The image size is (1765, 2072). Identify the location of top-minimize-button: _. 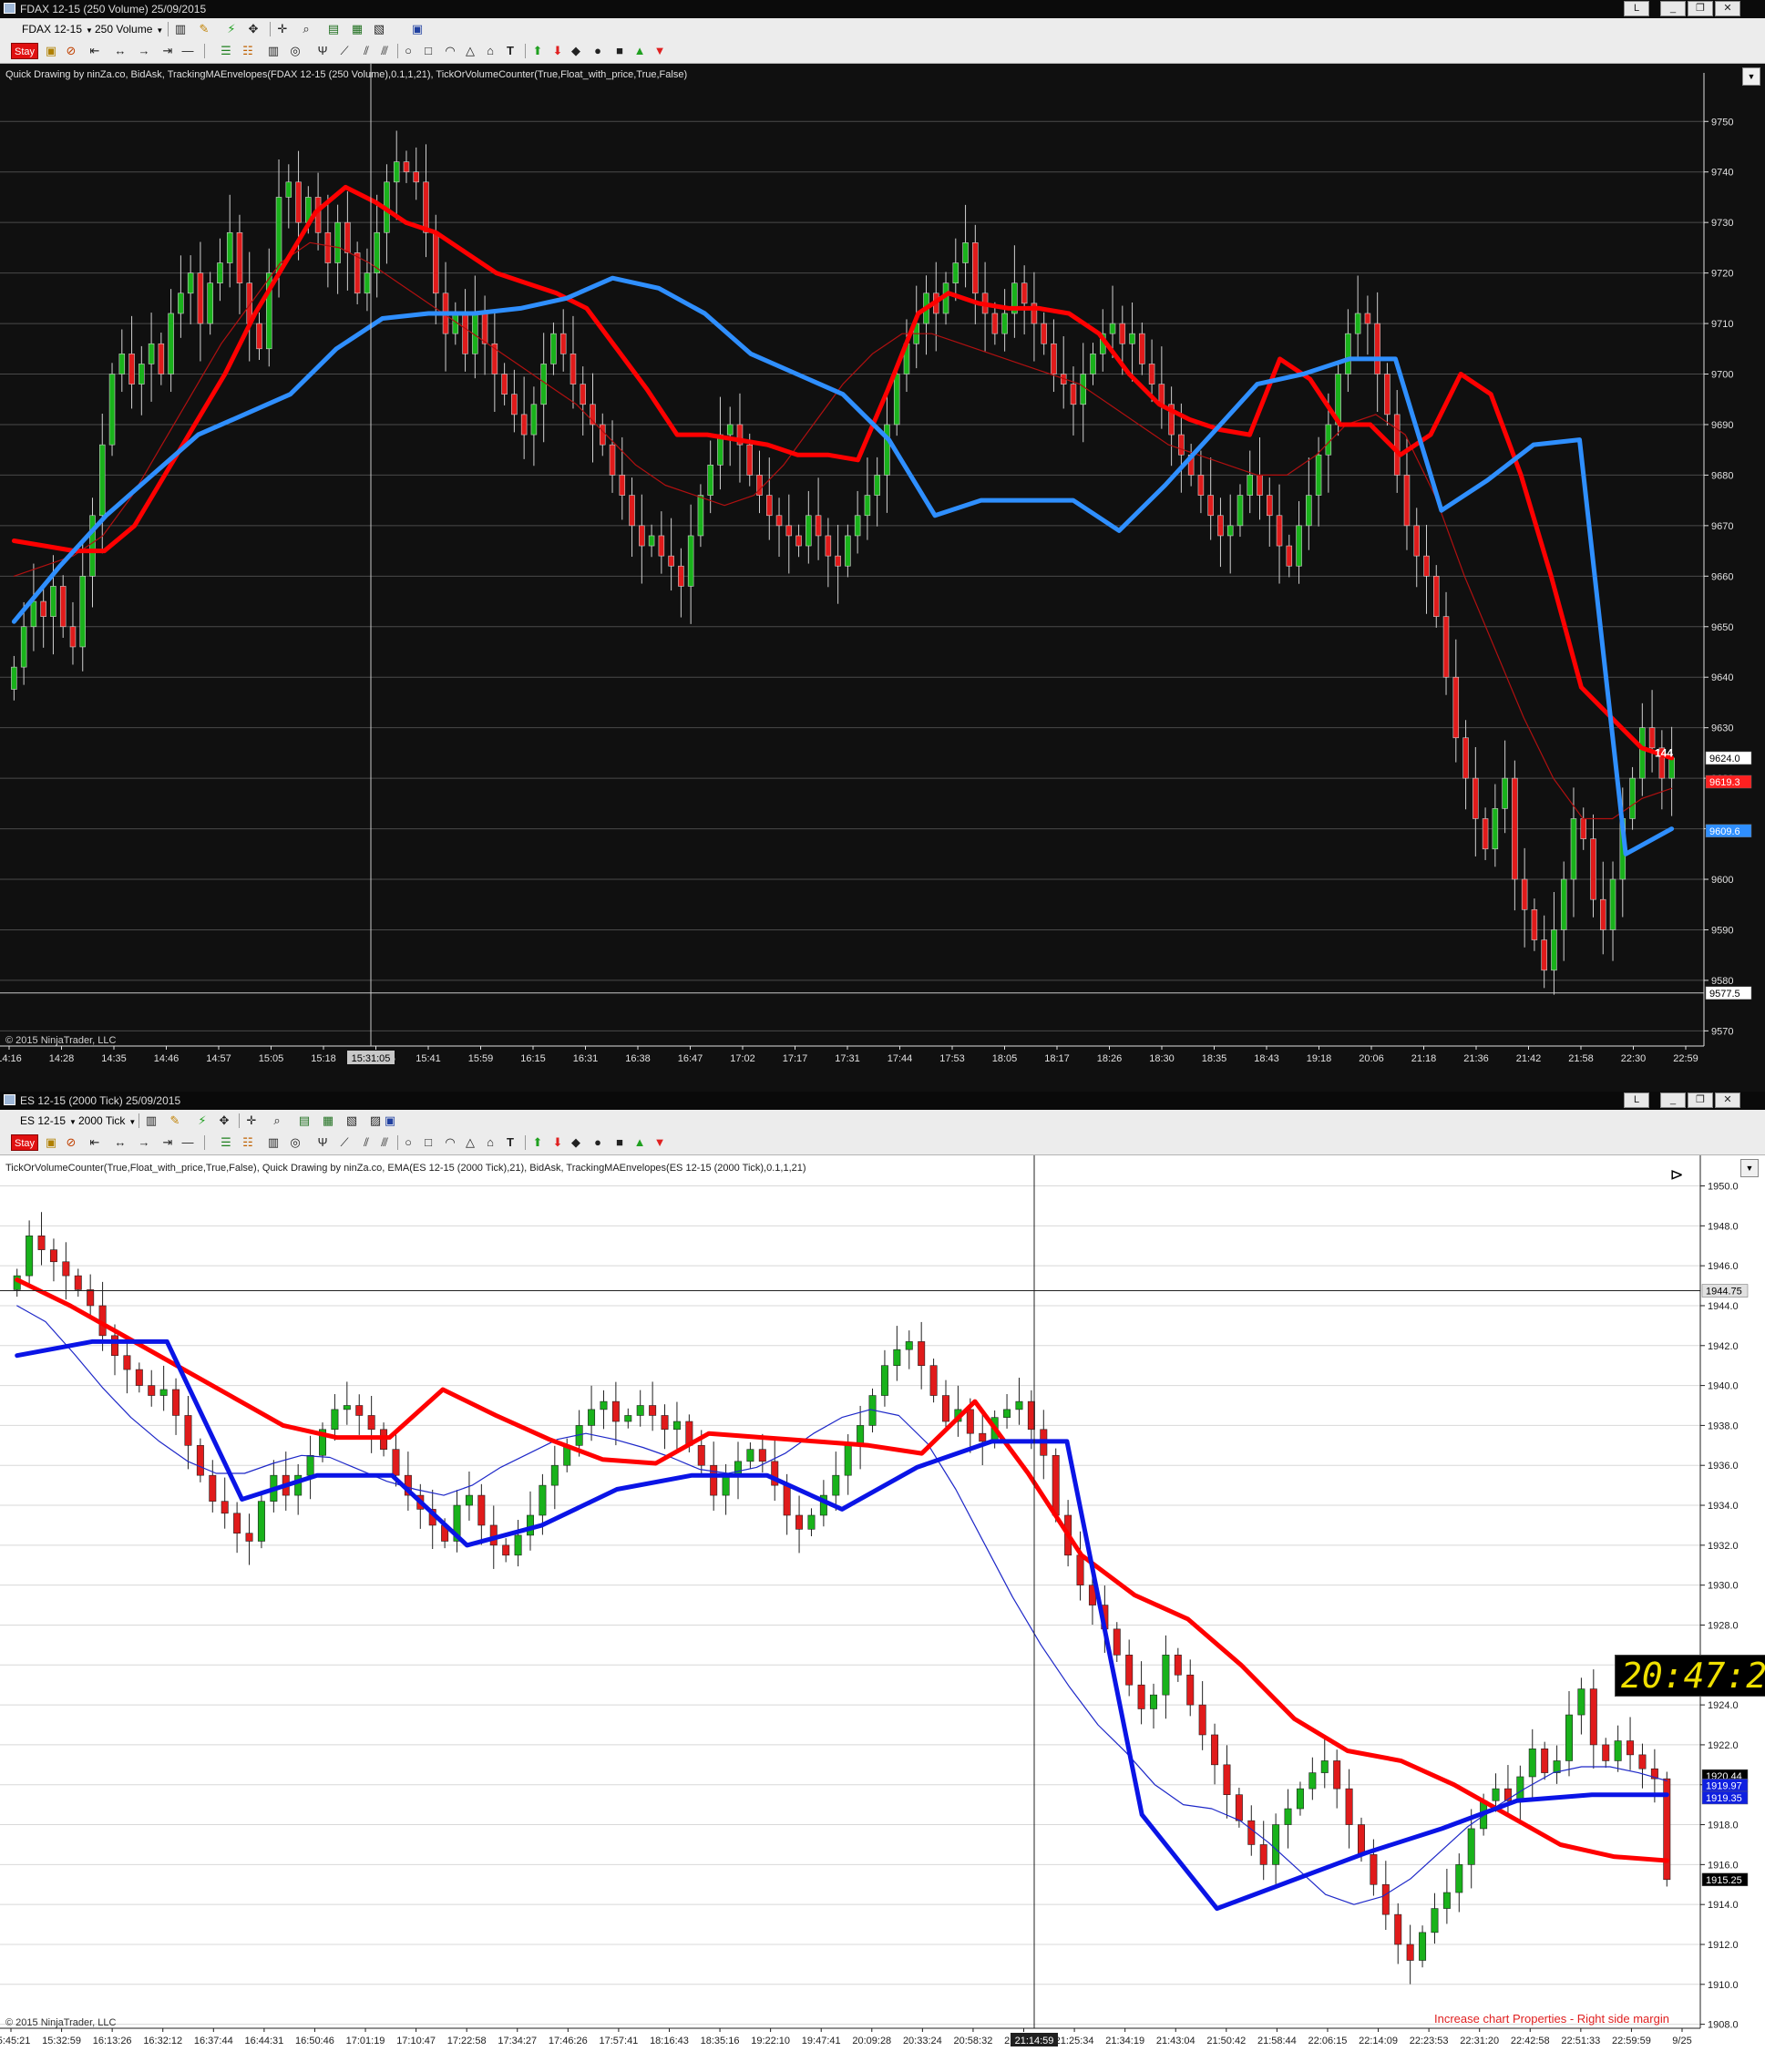
(1673, 8).